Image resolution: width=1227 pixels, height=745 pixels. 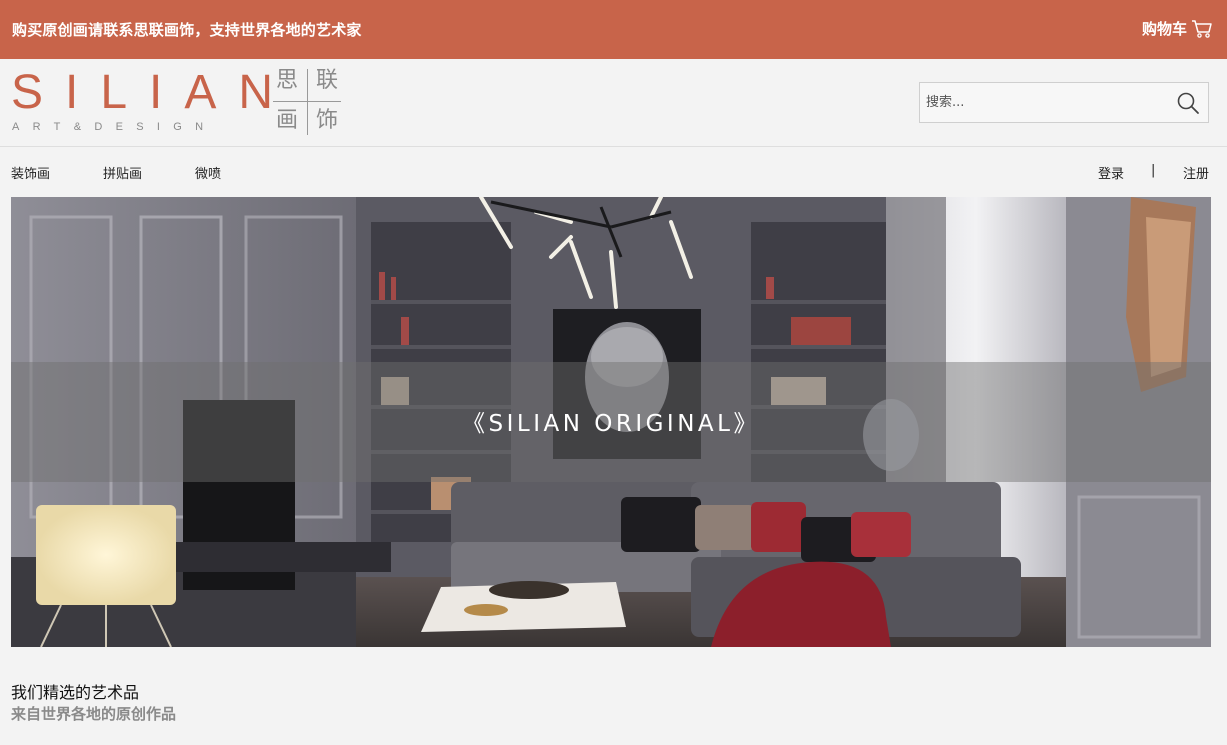 I want to click on site-logo: SILIAN ART&DESIGN 思 联 画 饰, so click(x=181, y=102).